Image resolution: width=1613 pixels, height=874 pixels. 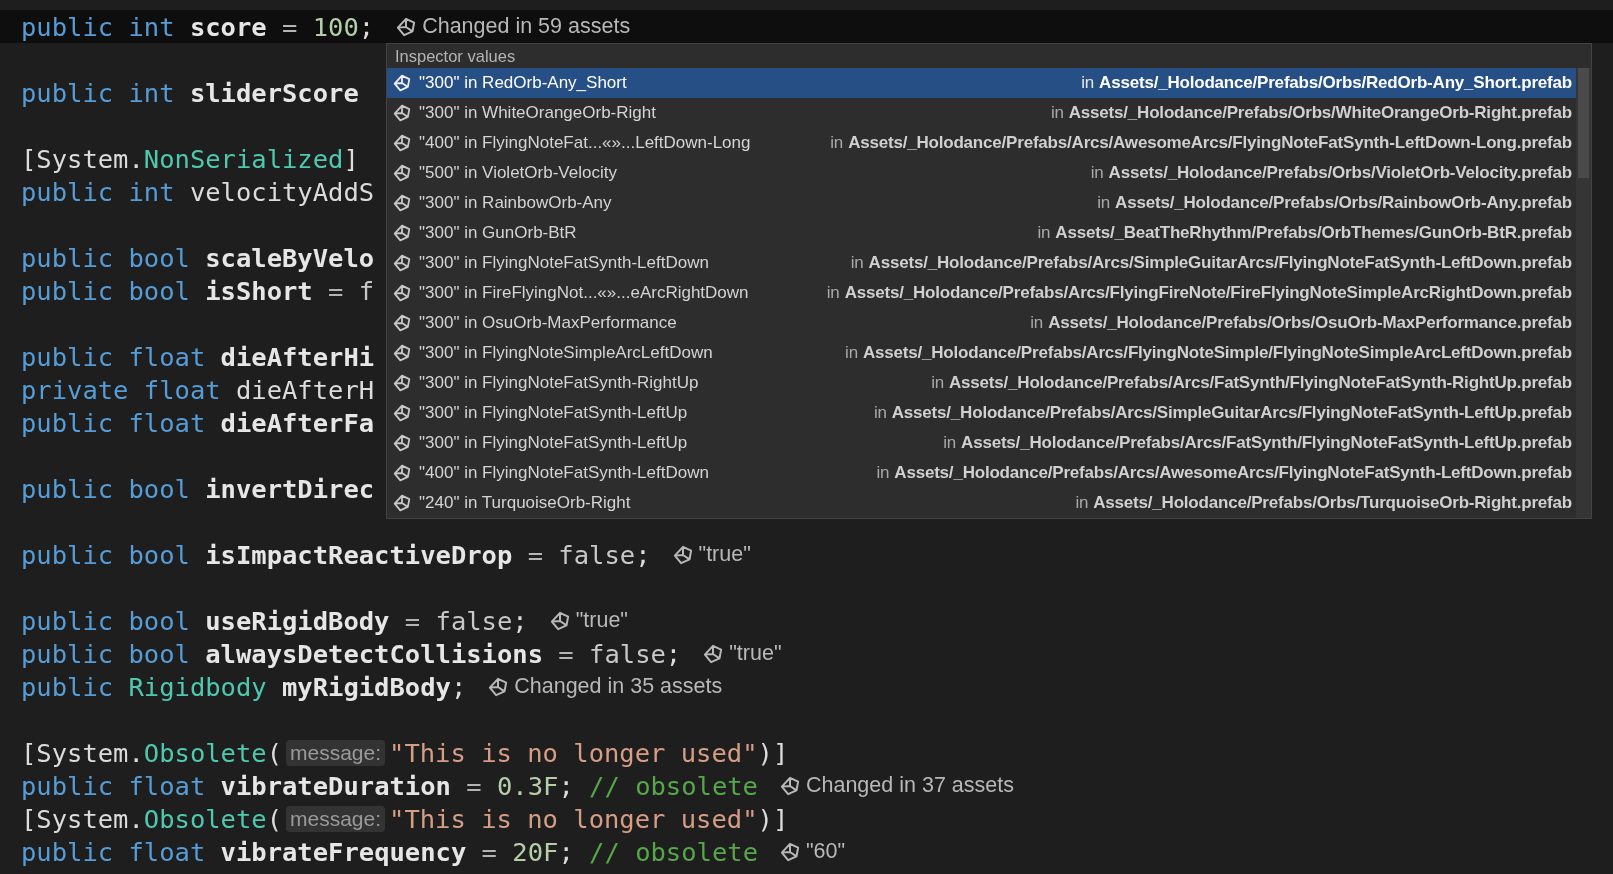 I want to click on code-text: public float dieAfterFa, so click(x=198, y=422).